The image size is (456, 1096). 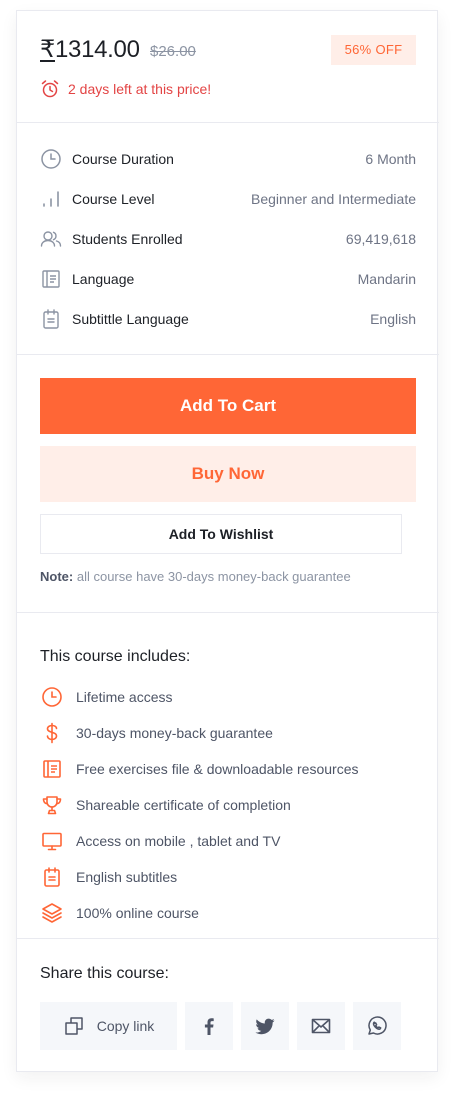 I want to click on buy-now-button: Buy Now, so click(x=228, y=474).